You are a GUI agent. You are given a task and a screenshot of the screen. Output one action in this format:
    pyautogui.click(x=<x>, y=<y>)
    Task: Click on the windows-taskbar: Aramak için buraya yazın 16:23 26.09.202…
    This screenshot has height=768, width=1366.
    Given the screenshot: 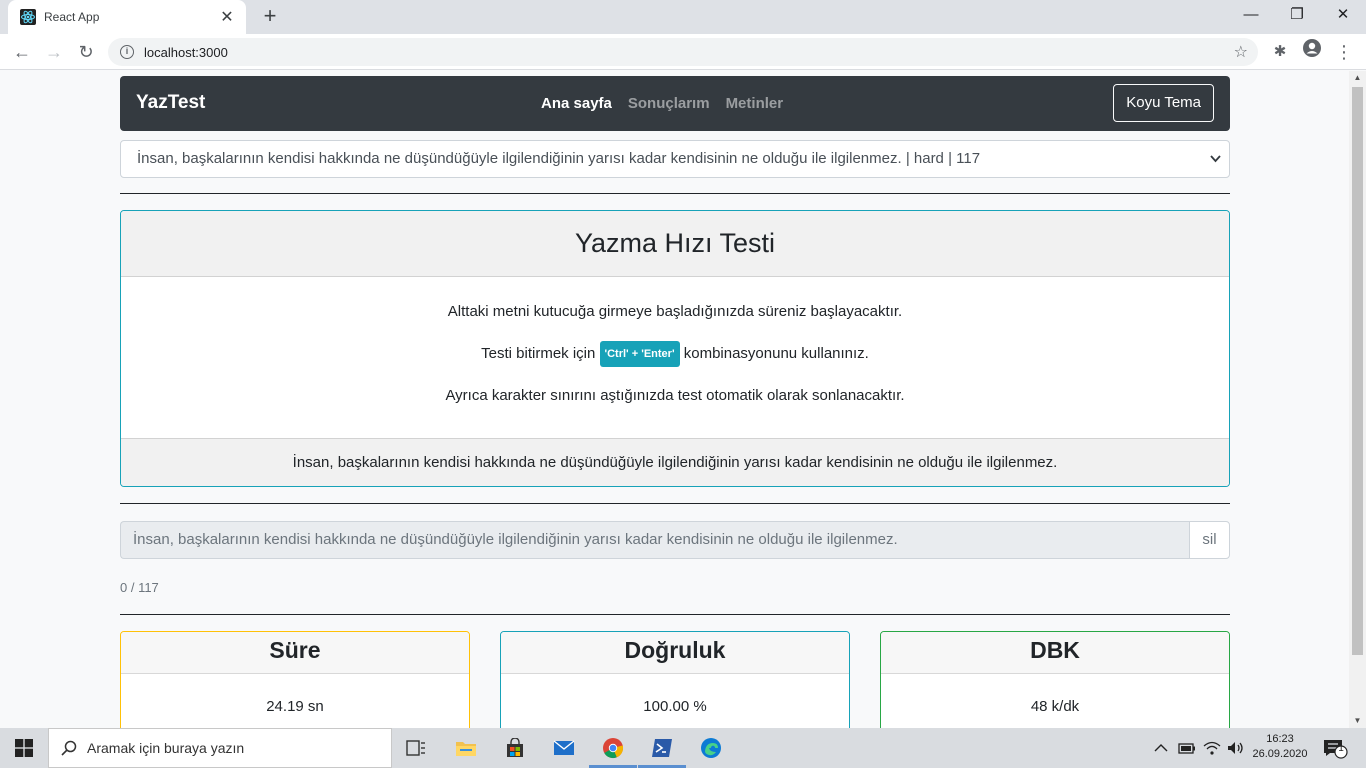 What is the action you would take?
    pyautogui.click(x=683, y=748)
    